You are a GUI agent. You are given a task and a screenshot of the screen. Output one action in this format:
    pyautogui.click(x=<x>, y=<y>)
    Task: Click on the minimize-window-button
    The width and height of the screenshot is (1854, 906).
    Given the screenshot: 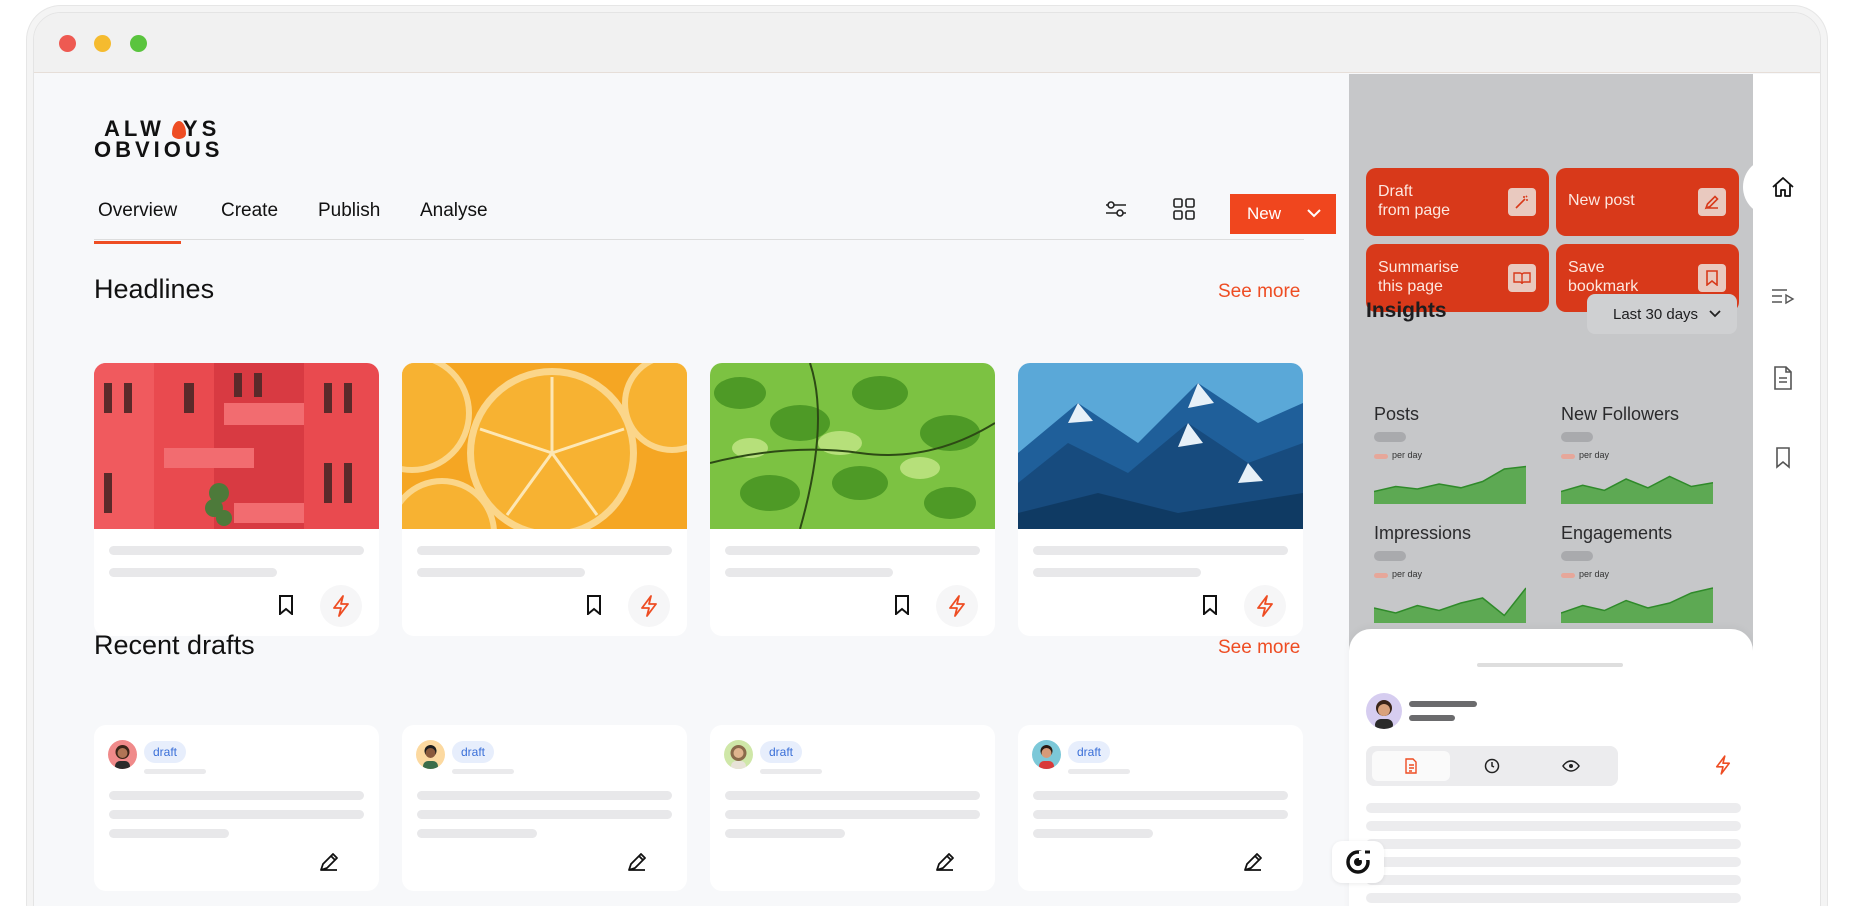 What is the action you would take?
    pyautogui.click(x=102, y=43)
    